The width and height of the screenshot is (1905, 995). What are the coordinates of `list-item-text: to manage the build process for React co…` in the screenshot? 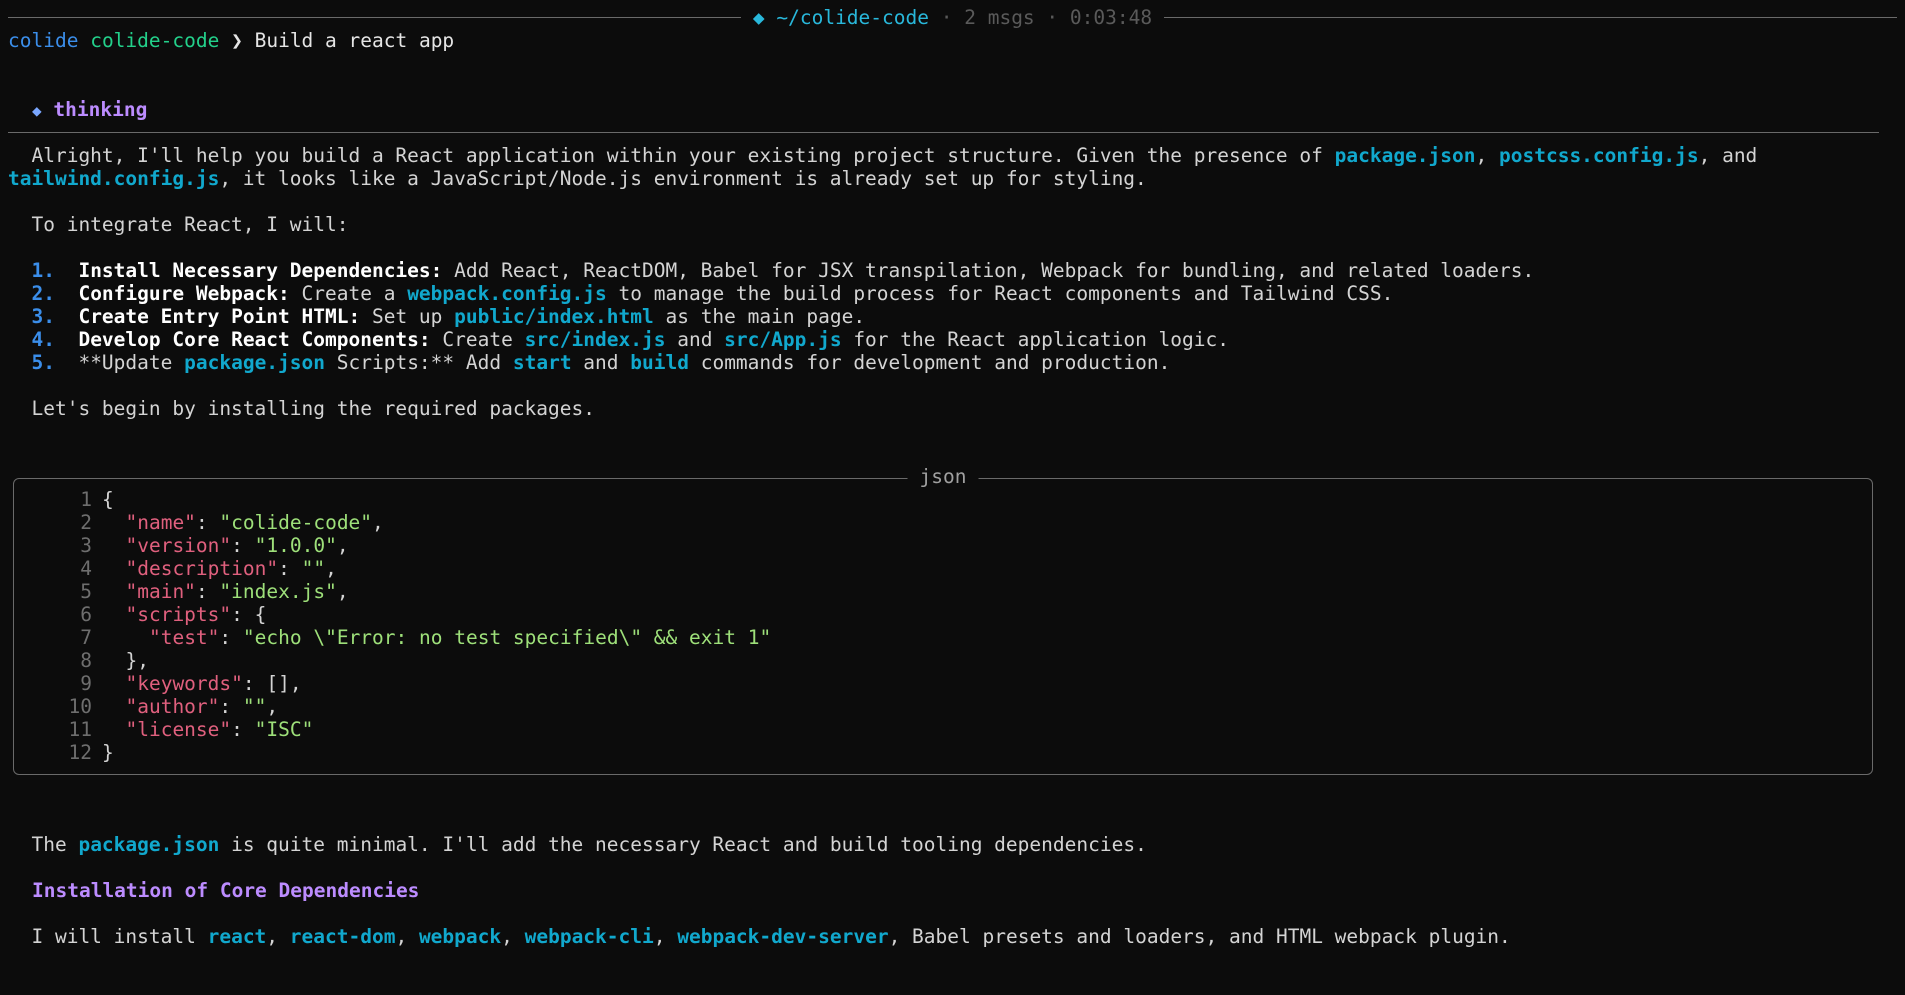 It's located at (1000, 293).